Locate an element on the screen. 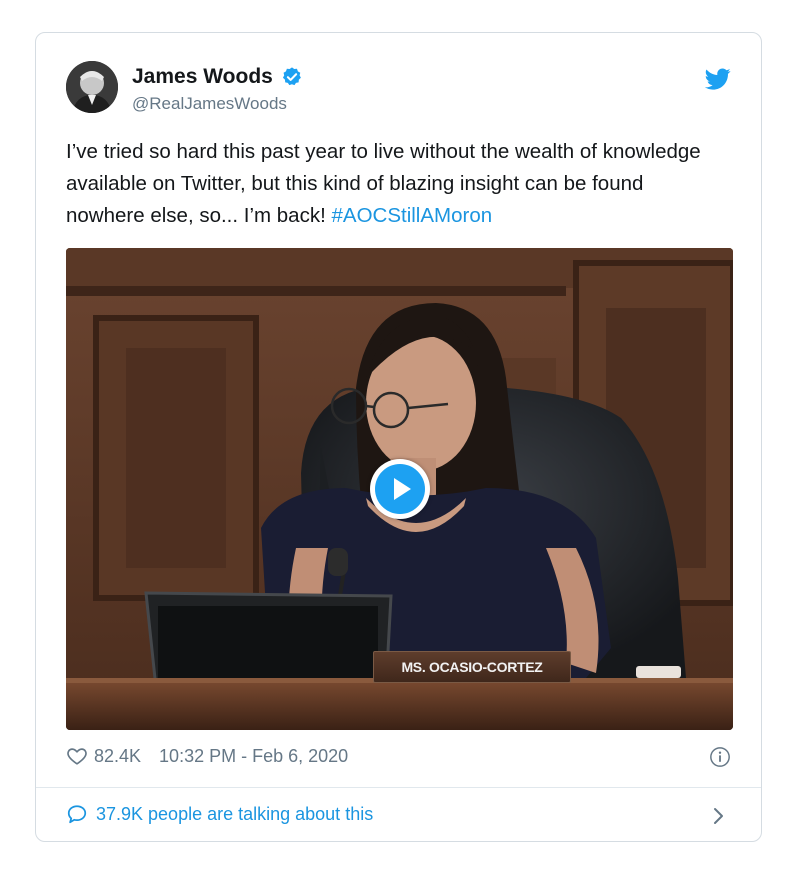 This screenshot has height=881, width=799. talking-count-text: 37.9K people are talking about this is located at coordinates (234, 814).